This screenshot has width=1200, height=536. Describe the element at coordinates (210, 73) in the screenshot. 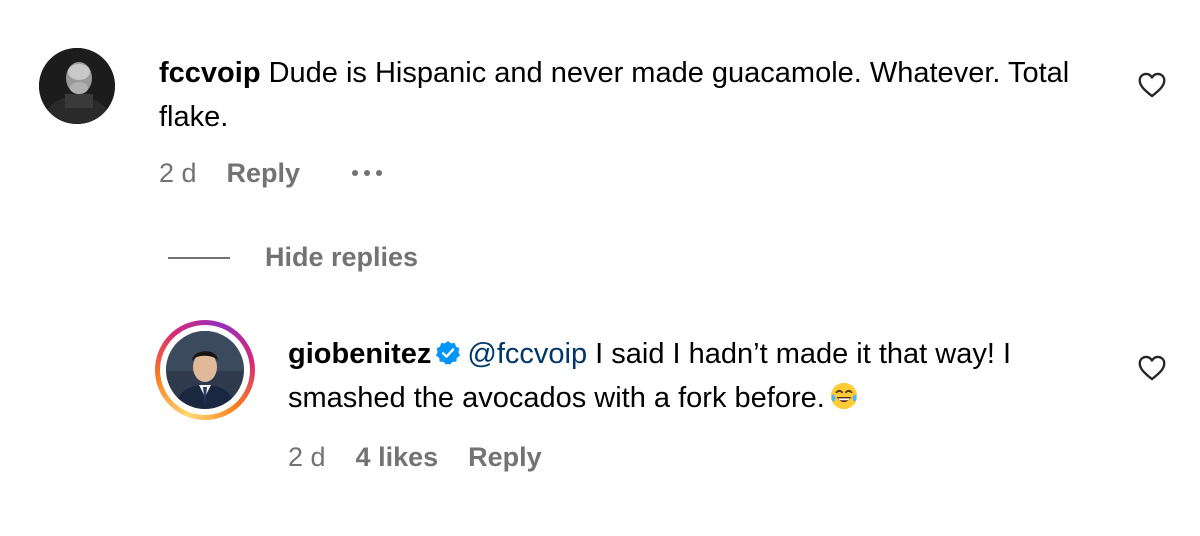

I see `comment-username: fccvoip` at that location.